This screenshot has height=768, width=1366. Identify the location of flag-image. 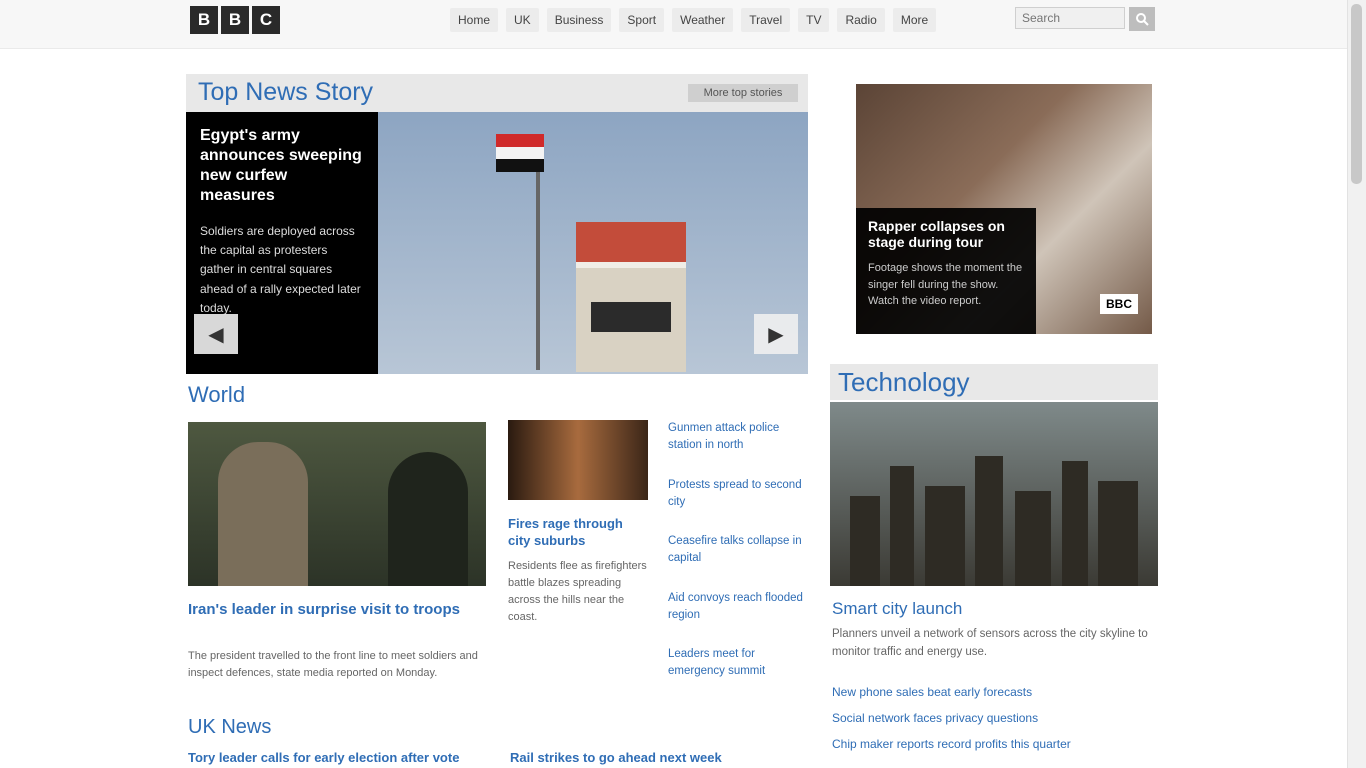
(520, 153).